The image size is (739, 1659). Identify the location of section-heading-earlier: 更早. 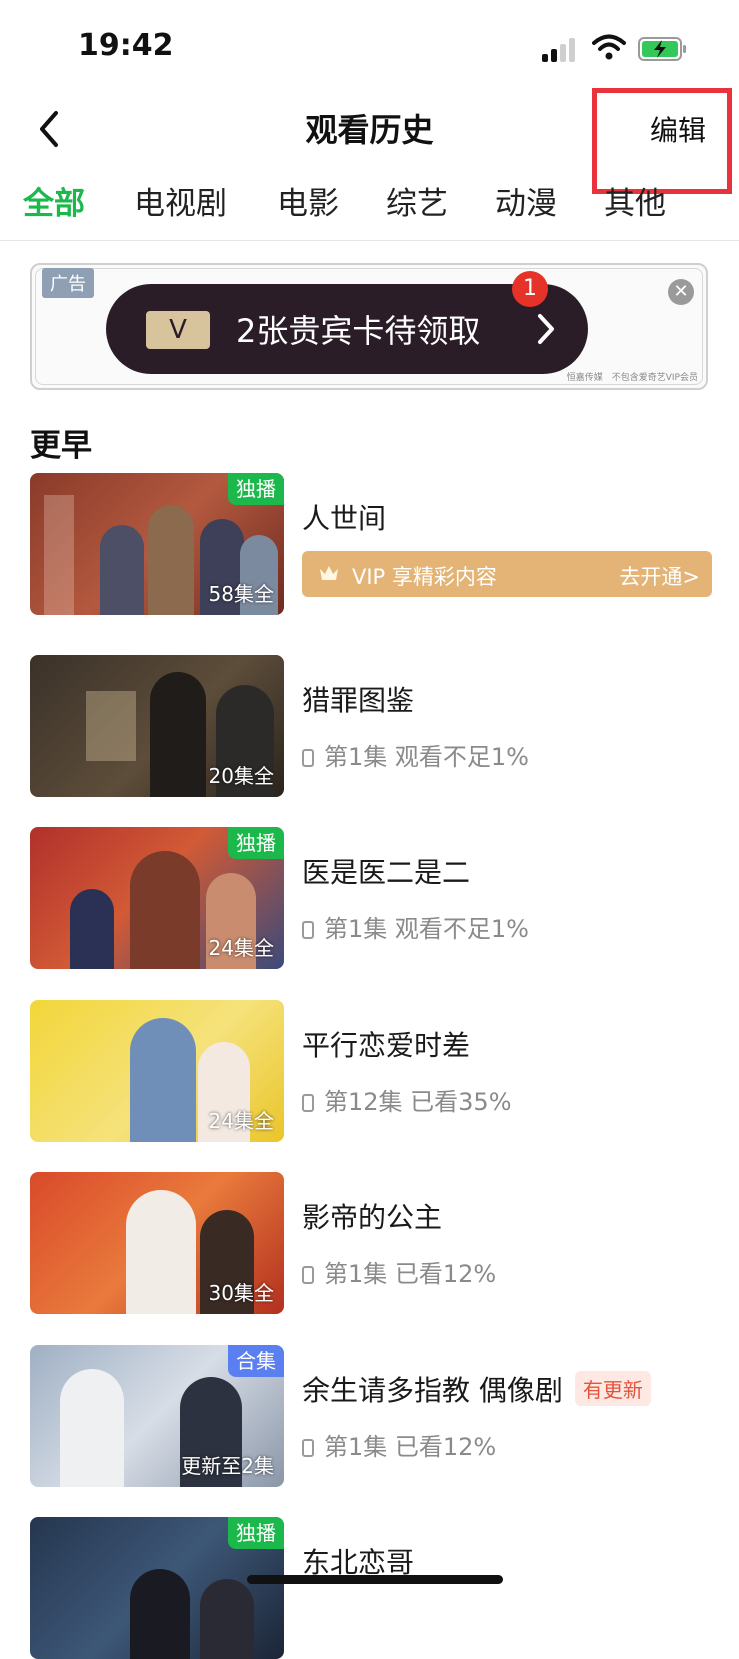
(61, 446).